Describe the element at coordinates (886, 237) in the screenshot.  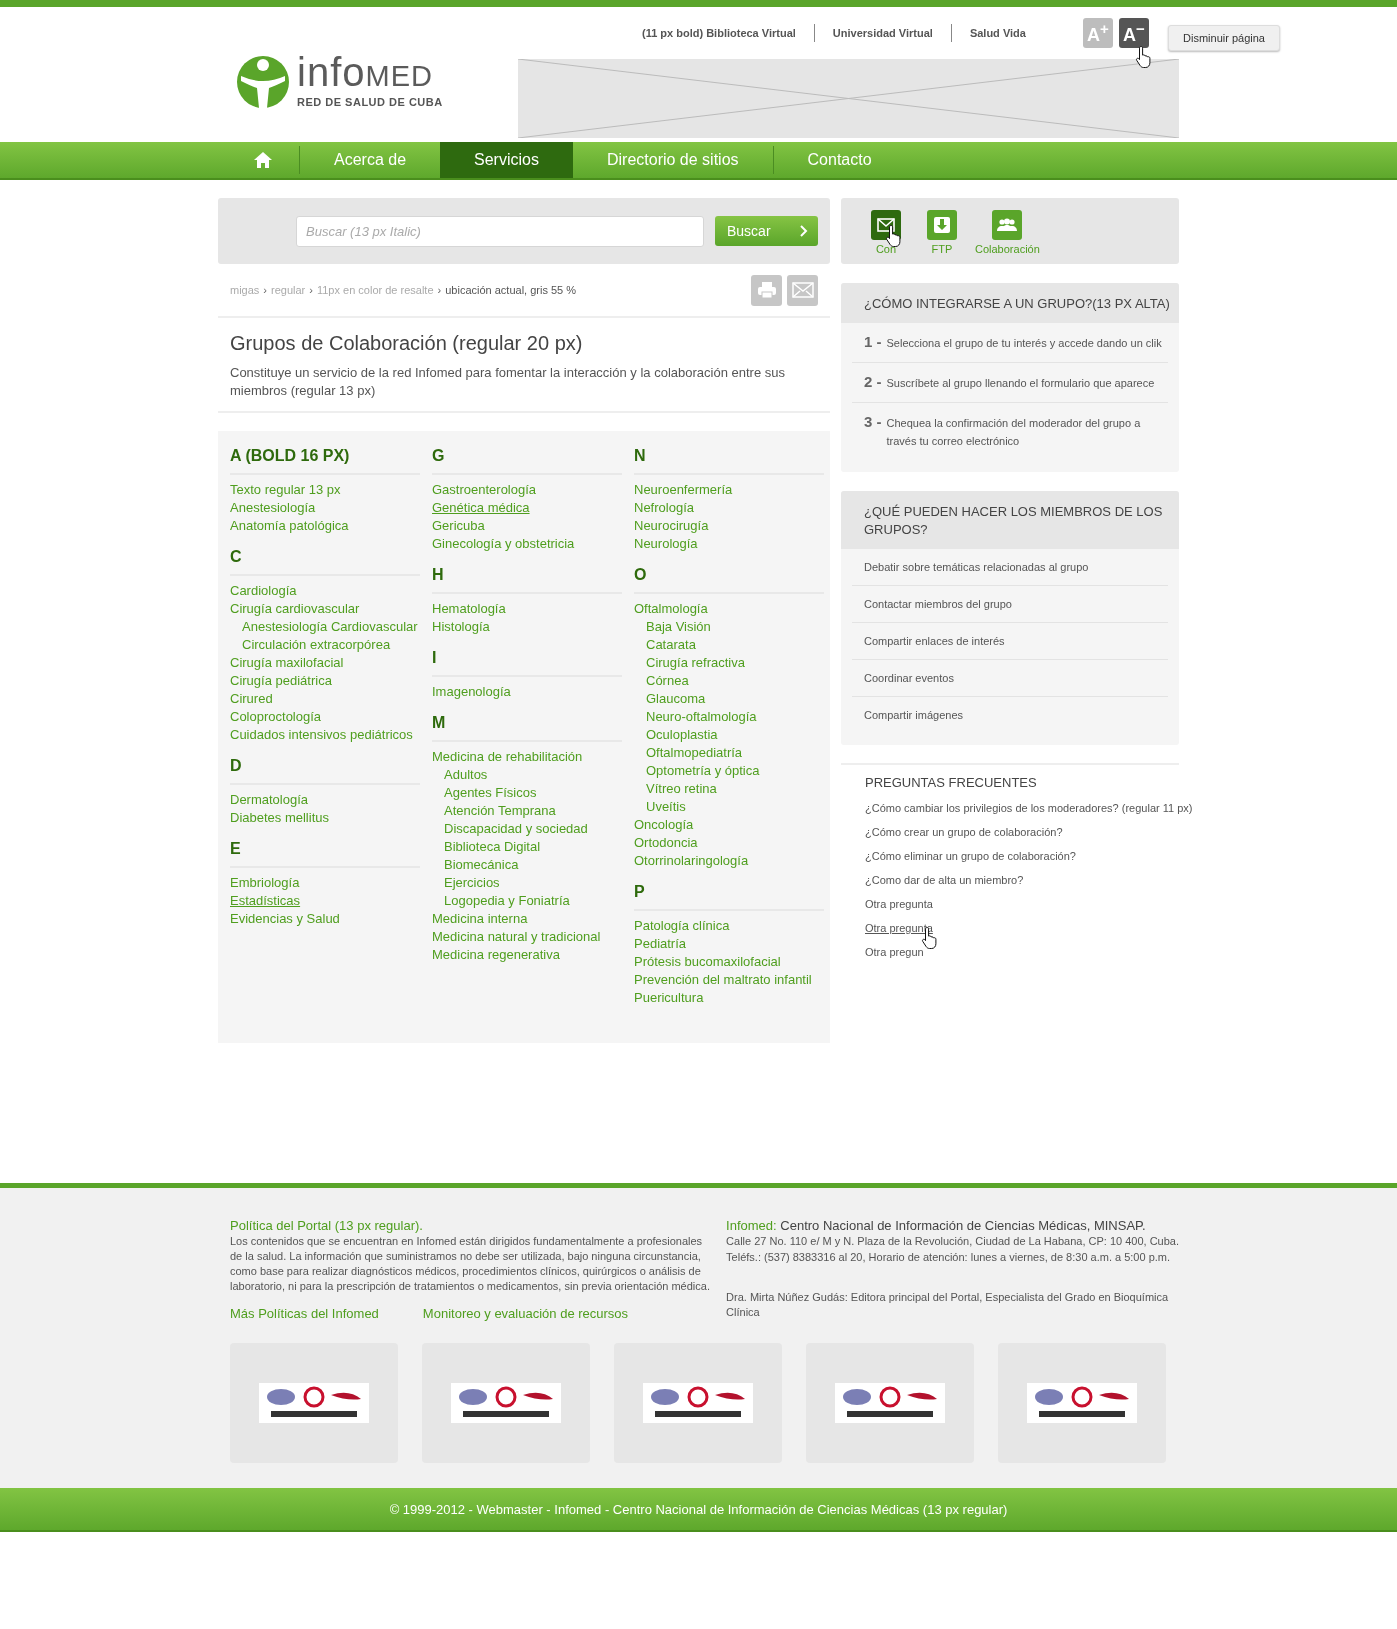
I see `tool-link: Con` at that location.